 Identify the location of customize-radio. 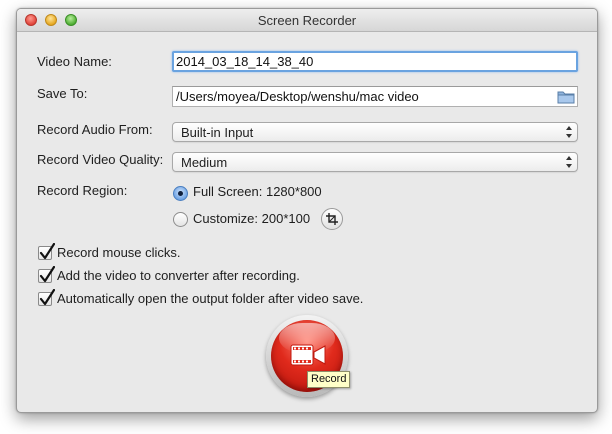
(180, 219).